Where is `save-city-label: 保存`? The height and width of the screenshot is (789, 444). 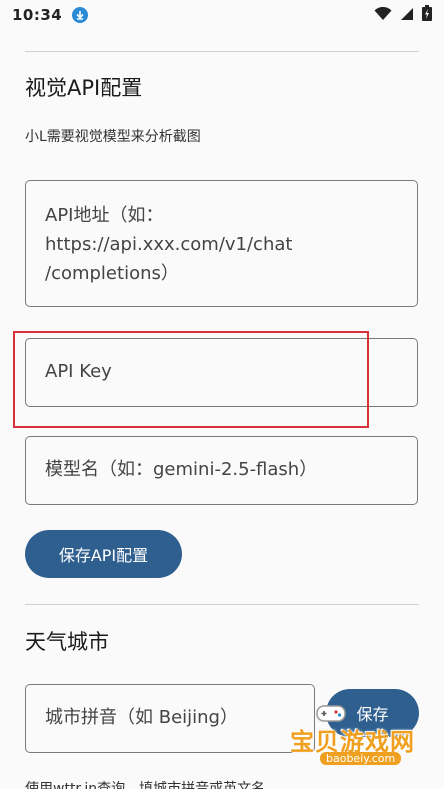 save-city-label: 保存 is located at coordinates (372, 714).